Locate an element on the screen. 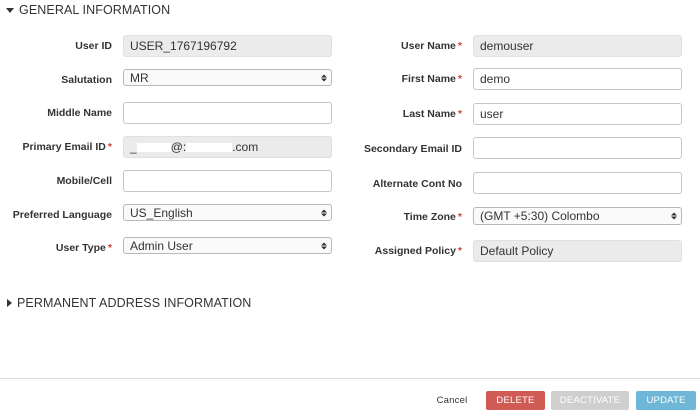  middle-name-label: Middle Name is located at coordinates (79, 113).